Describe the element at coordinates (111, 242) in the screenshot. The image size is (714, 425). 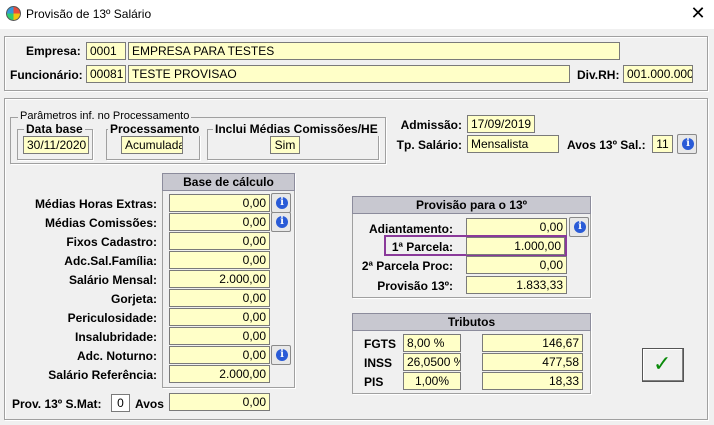
I see `base-row-label: Fixos Cadastro:` at that location.